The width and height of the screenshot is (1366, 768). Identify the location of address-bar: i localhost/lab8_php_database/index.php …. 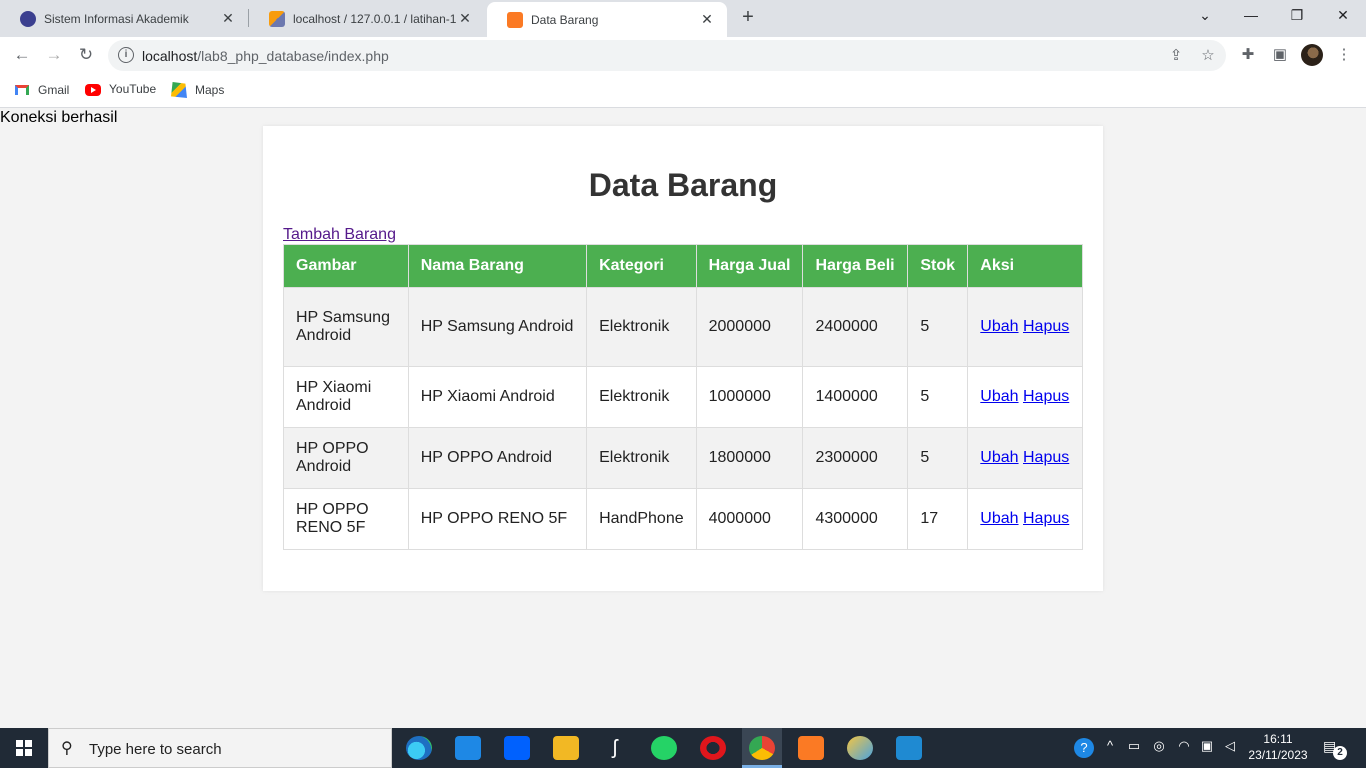
(667, 55).